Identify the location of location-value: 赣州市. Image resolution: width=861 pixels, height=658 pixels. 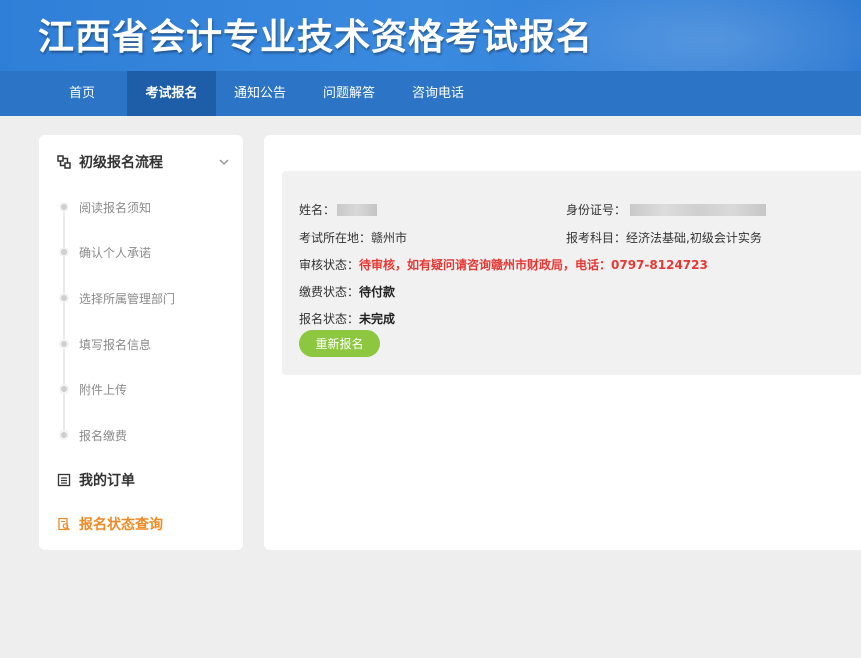
(389, 238).